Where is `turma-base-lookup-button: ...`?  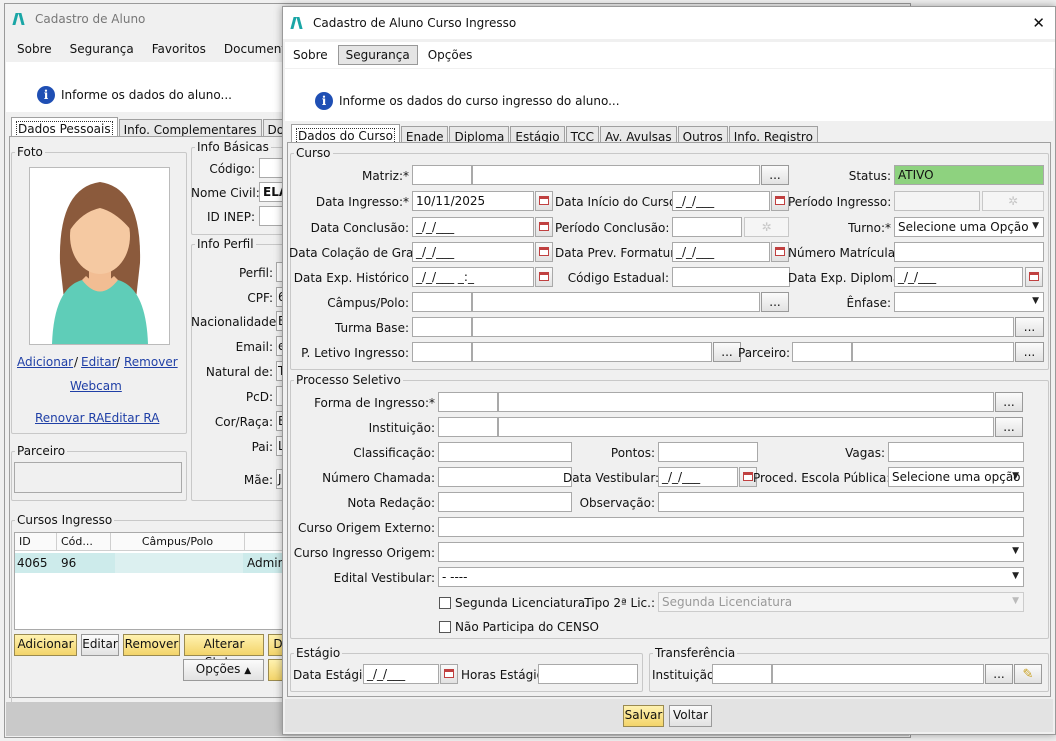 turma-base-lookup-button: ... is located at coordinates (1029, 327).